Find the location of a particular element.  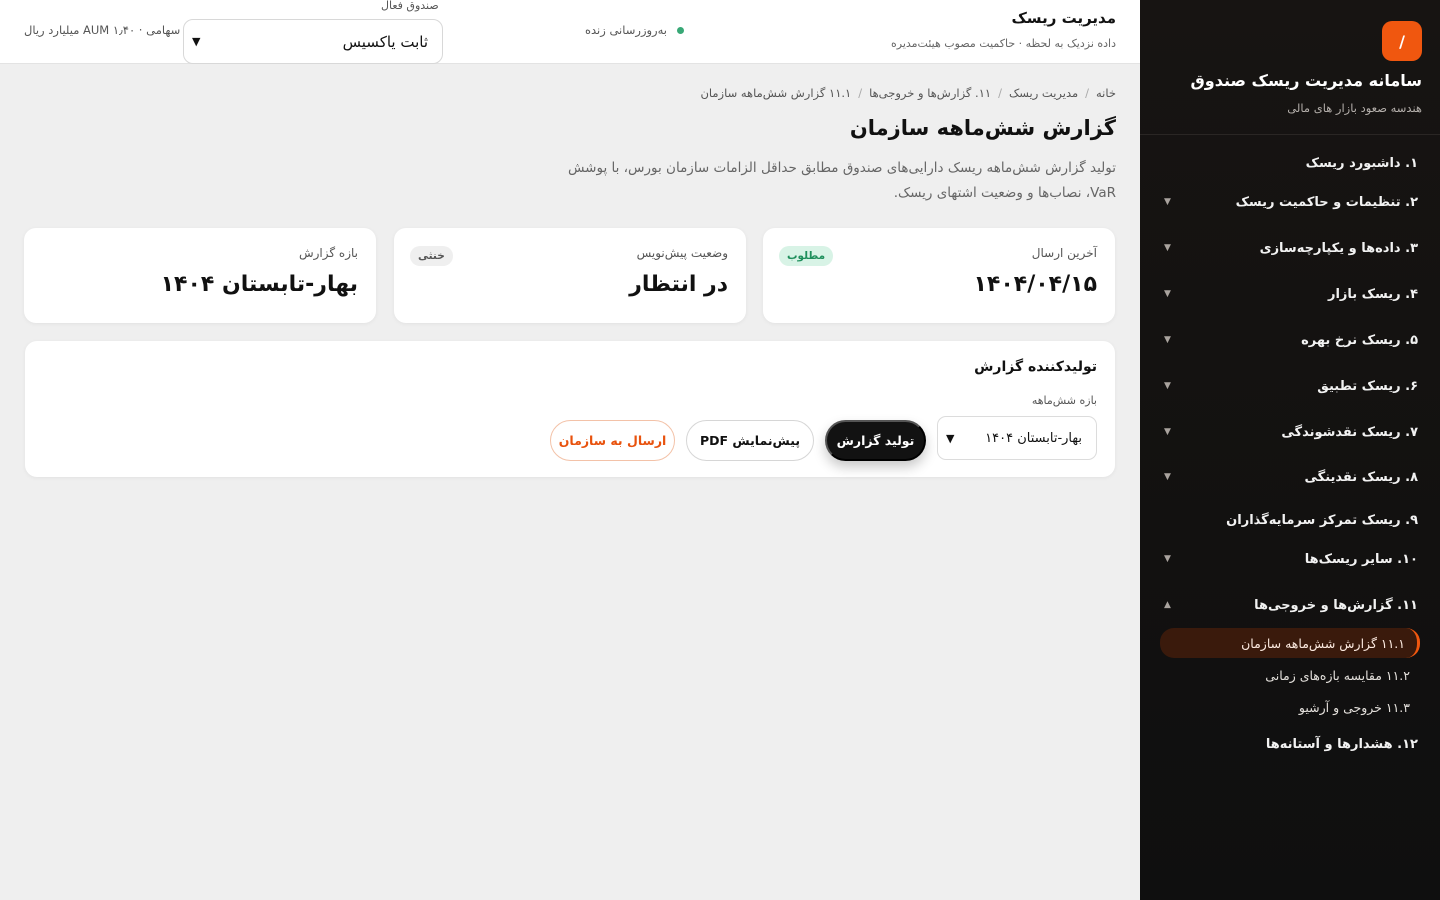

submit-to-organization-button: ارسال به سازمان is located at coordinates (612, 440).